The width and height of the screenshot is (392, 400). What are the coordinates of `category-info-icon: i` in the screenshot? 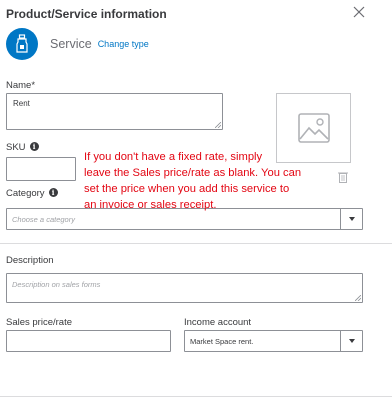 It's located at (53, 192).